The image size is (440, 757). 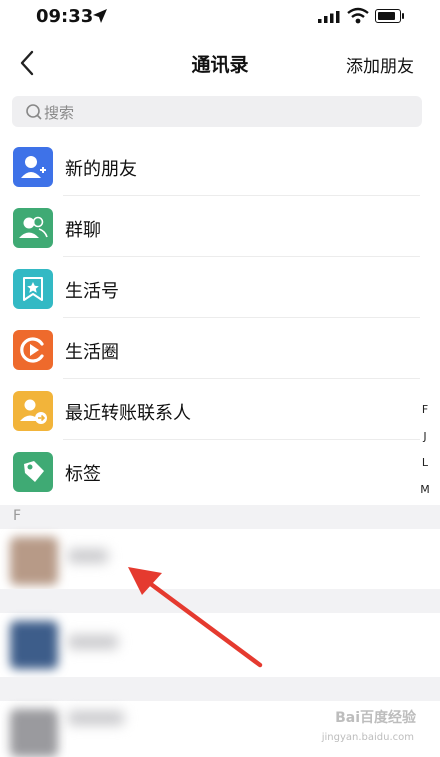 What do you see at coordinates (210, 226) in the screenshot?
I see `menu-item-group-chat: 群聊` at bounding box center [210, 226].